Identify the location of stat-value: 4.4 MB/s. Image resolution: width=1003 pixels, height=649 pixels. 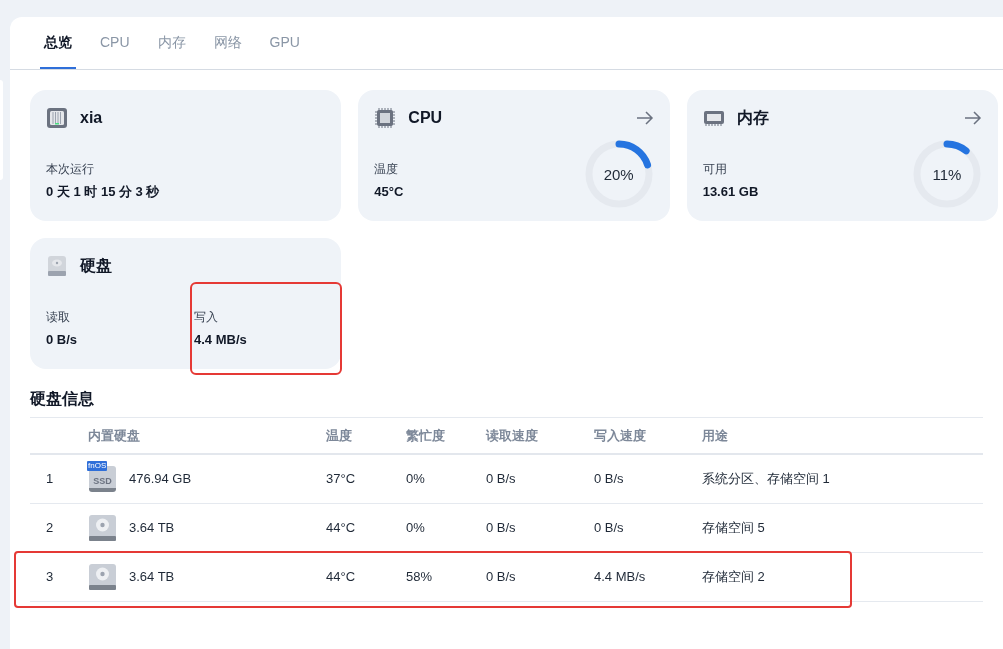
(221, 339).